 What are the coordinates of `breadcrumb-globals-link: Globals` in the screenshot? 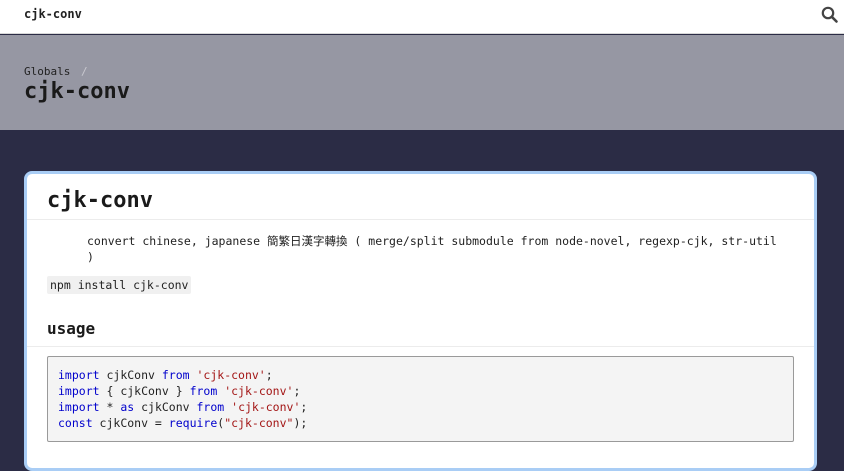 It's located at (47, 71).